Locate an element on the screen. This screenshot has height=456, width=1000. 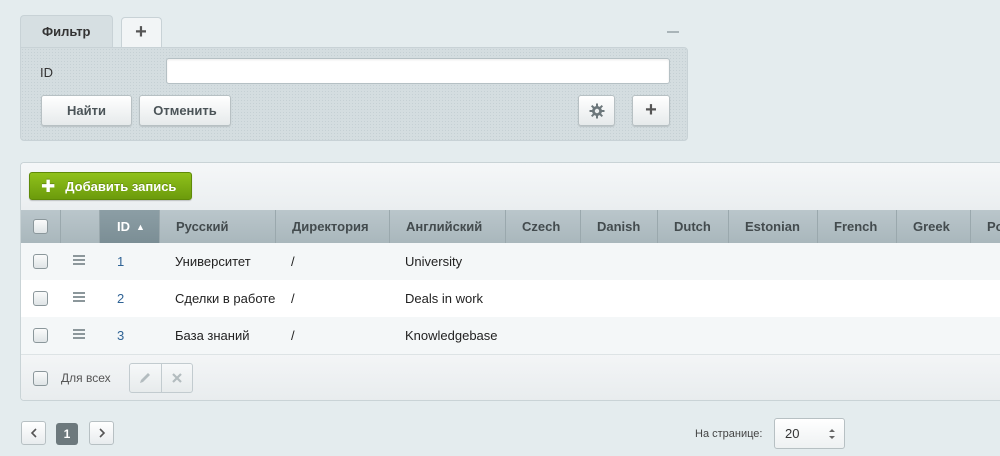
plus-icon: + is located at coordinates (651, 110).